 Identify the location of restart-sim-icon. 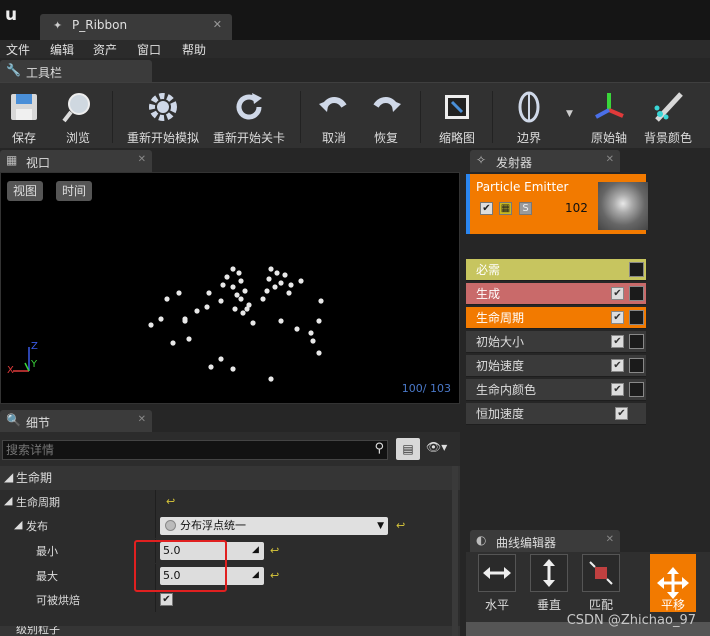
(163, 107).